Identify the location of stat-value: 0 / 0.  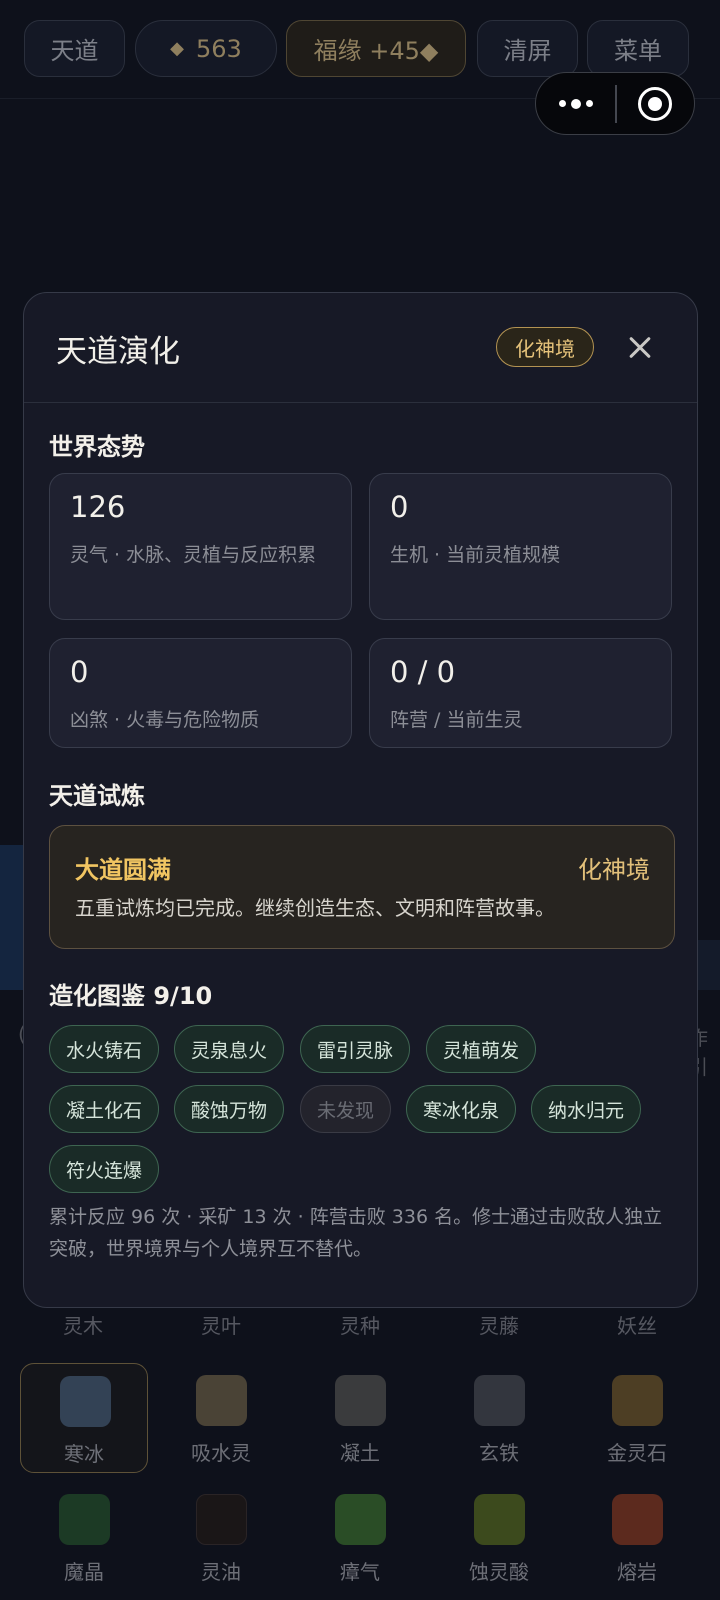
(423, 672).